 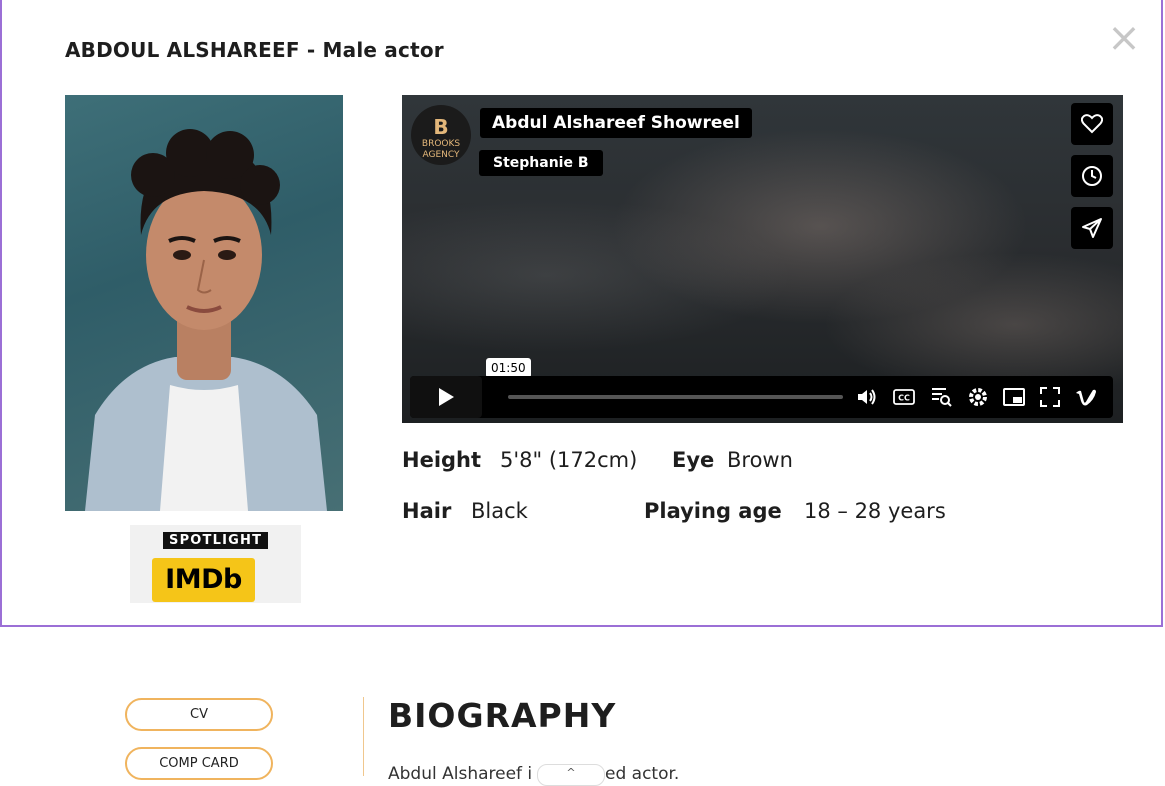 I want to click on playing-age-attribute: Playing age, so click(x=713, y=511).